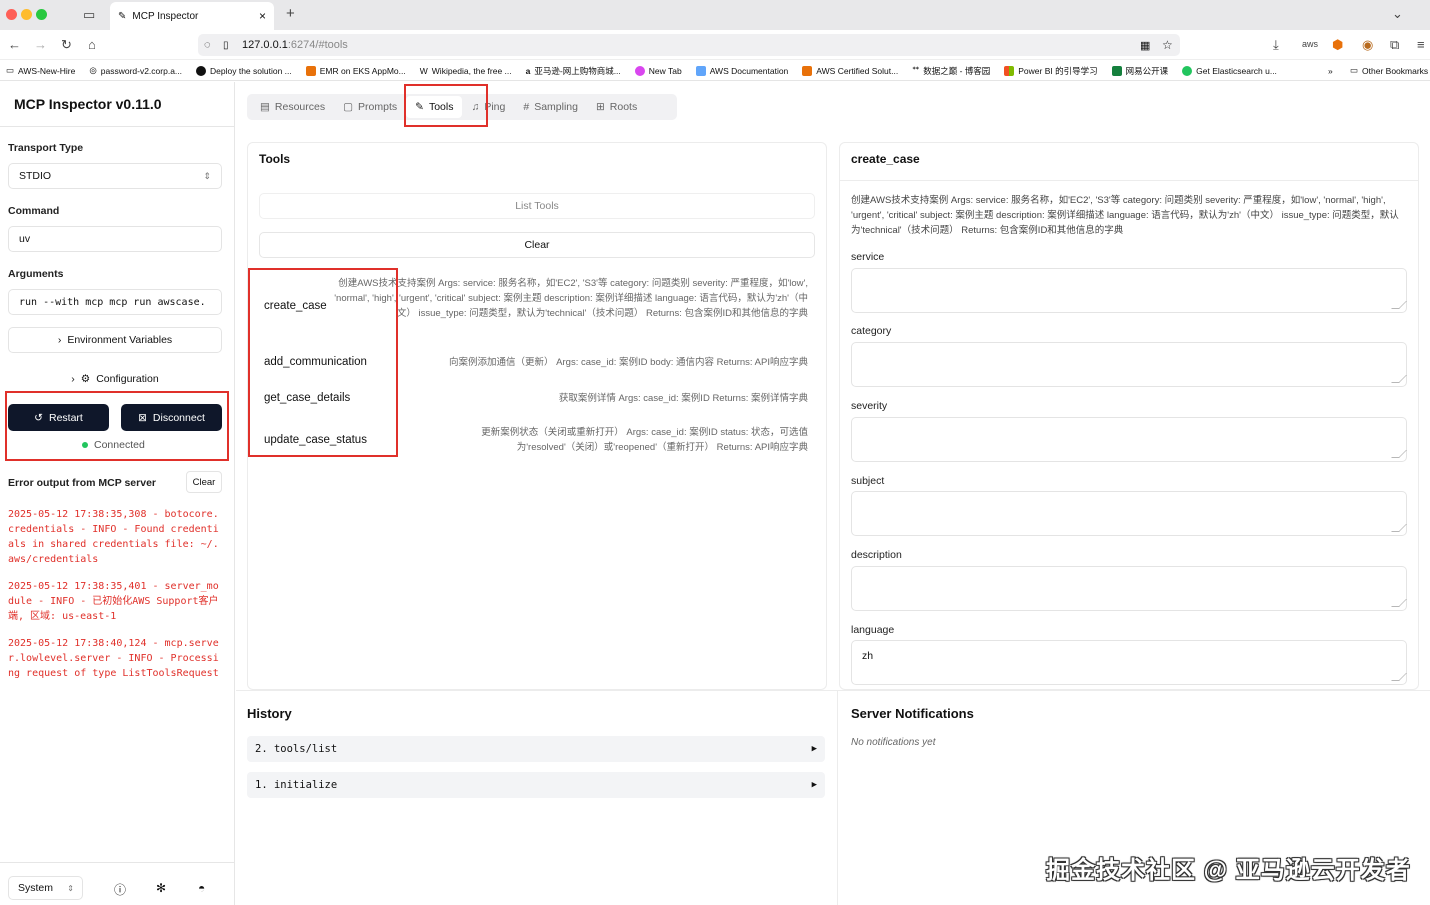 This screenshot has height=905, width=1430. I want to click on tab-sampling: # Sampling, so click(550, 107).